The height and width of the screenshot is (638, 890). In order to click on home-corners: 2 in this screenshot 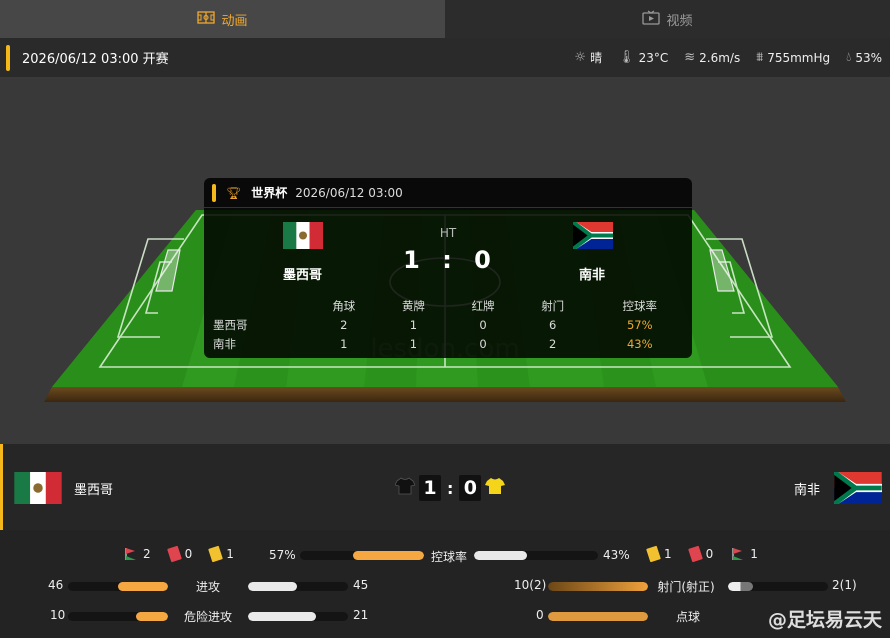, I will do `click(147, 554)`.